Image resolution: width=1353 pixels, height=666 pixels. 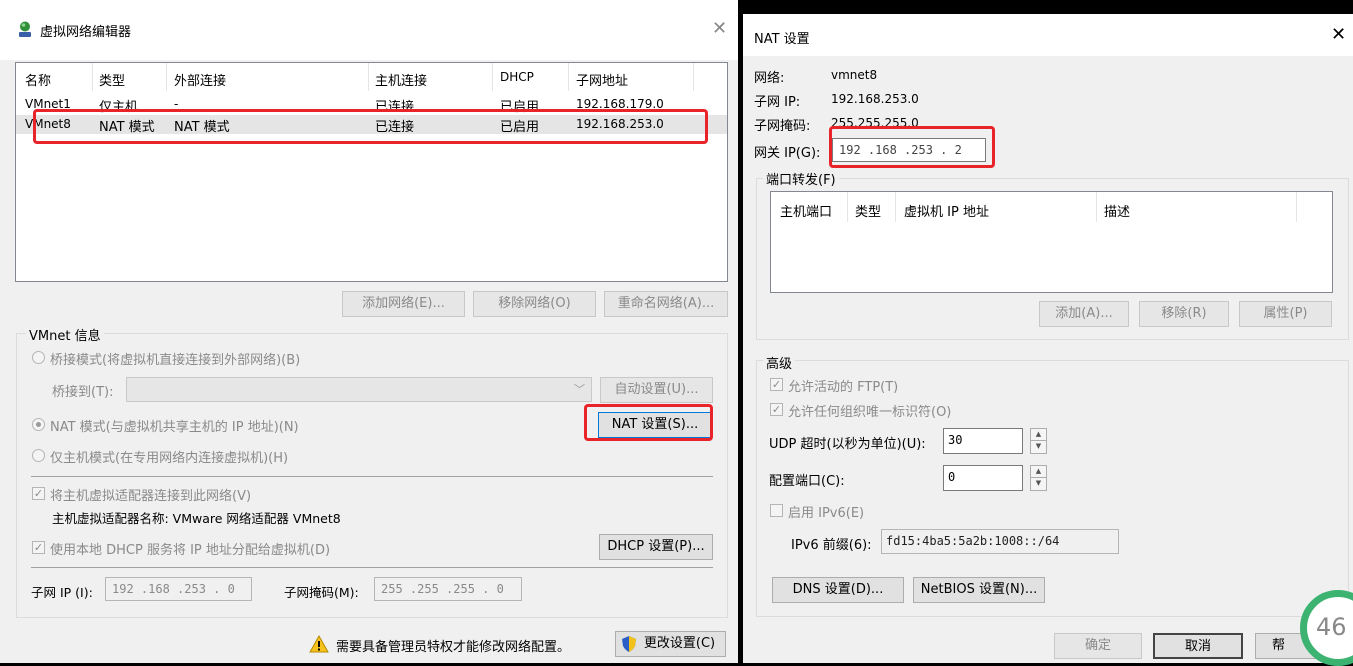 What do you see at coordinates (1117, 210) in the screenshot?
I see `col-header-description: 描述` at bounding box center [1117, 210].